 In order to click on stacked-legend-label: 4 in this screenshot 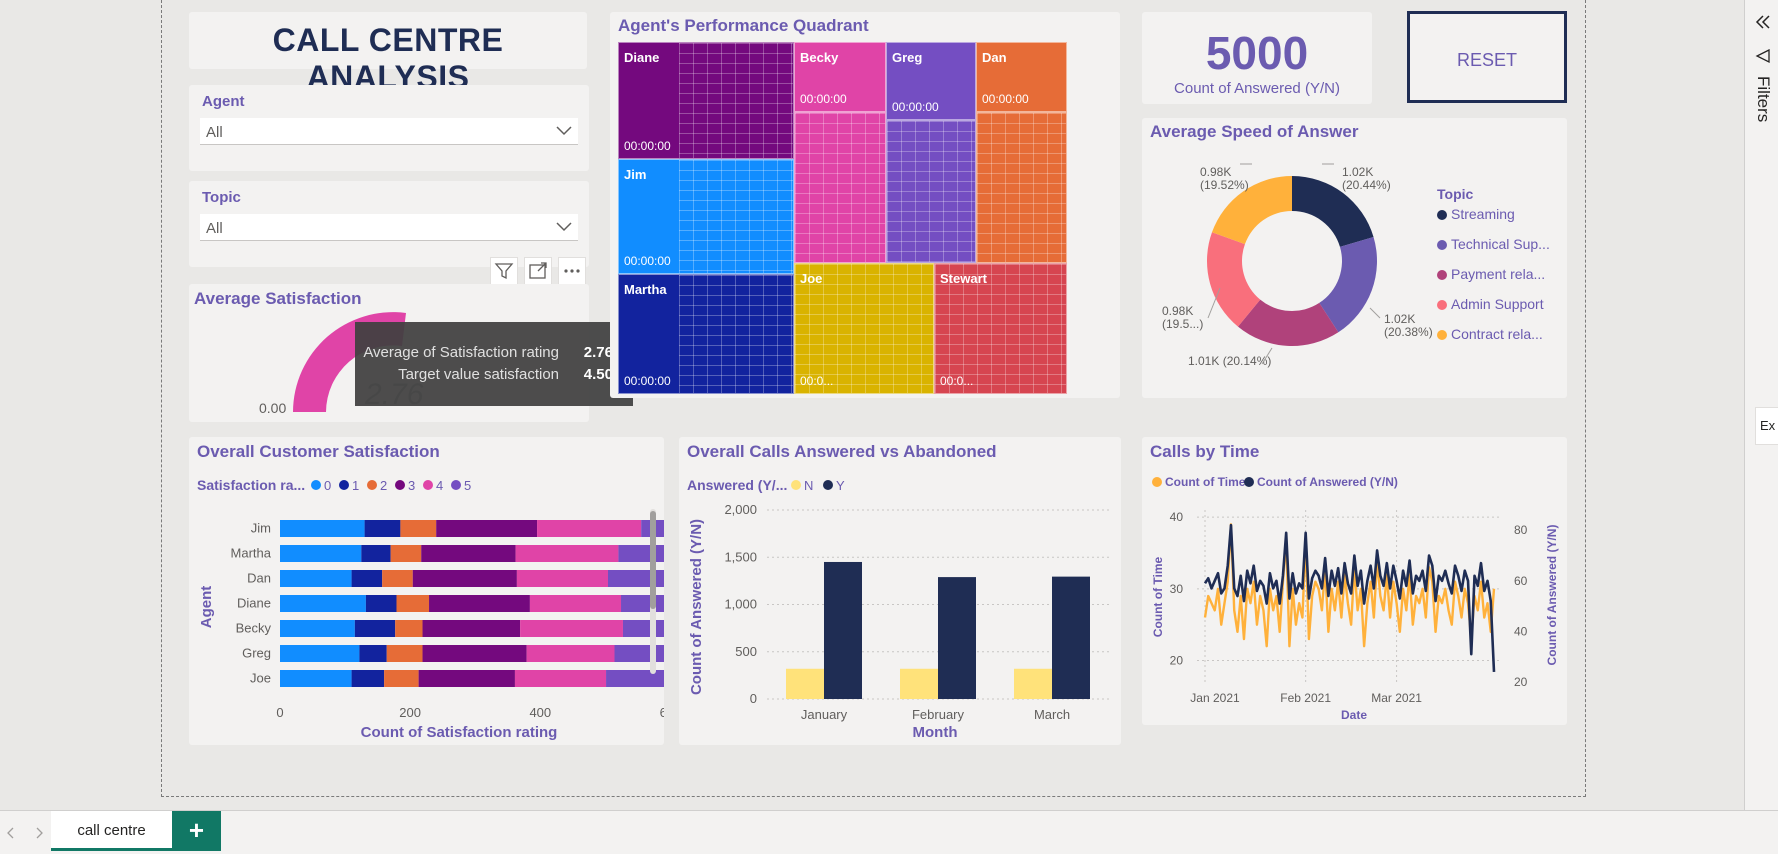, I will do `click(439, 485)`.